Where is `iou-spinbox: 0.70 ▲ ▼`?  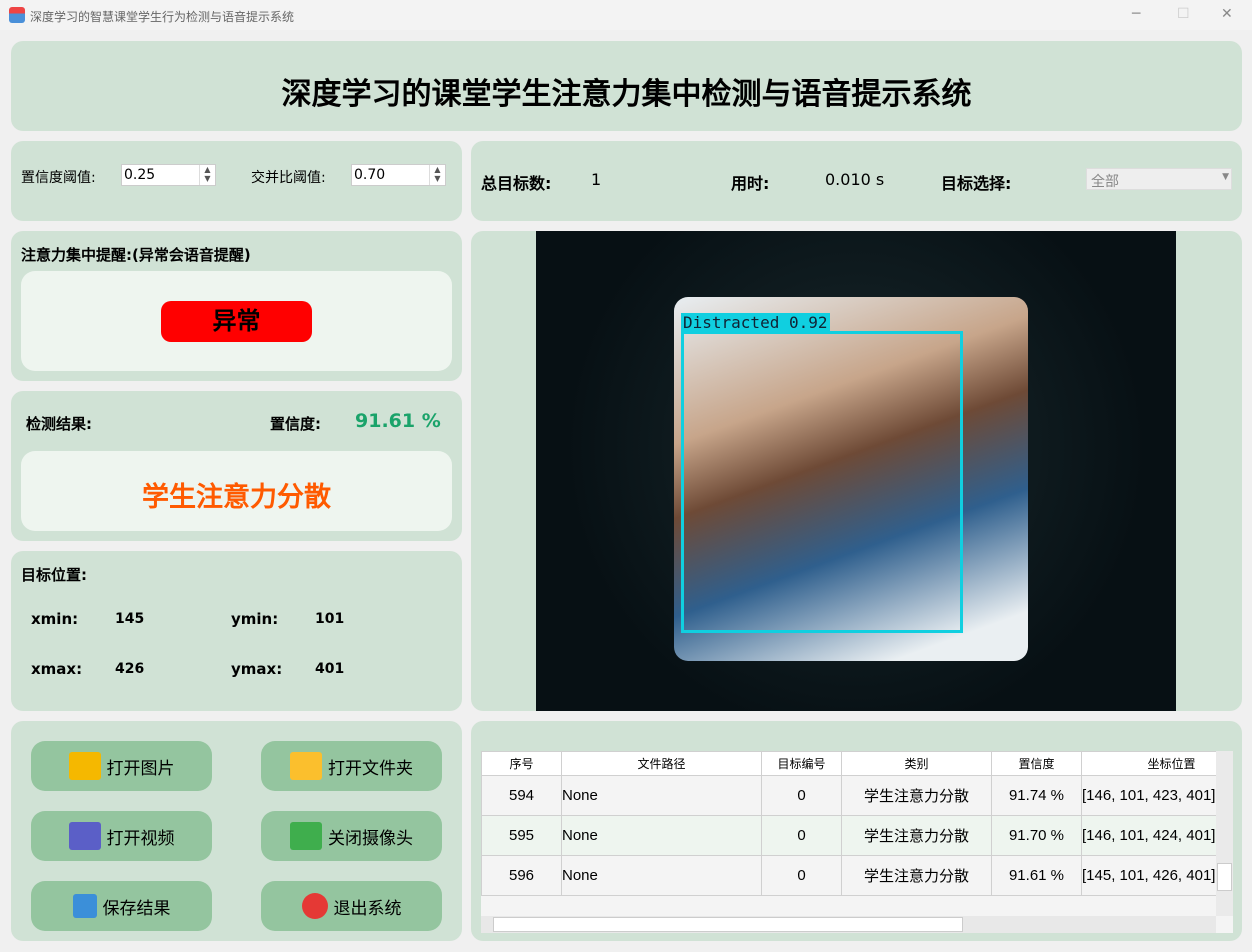 iou-spinbox: 0.70 ▲ ▼ is located at coordinates (398, 175).